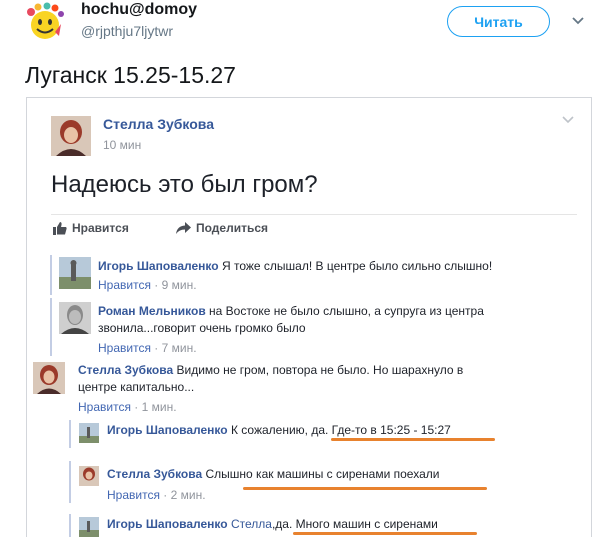 This screenshot has height=537, width=614. I want to click on comment-meta: Нравится · 2 мин., so click(156, 495).